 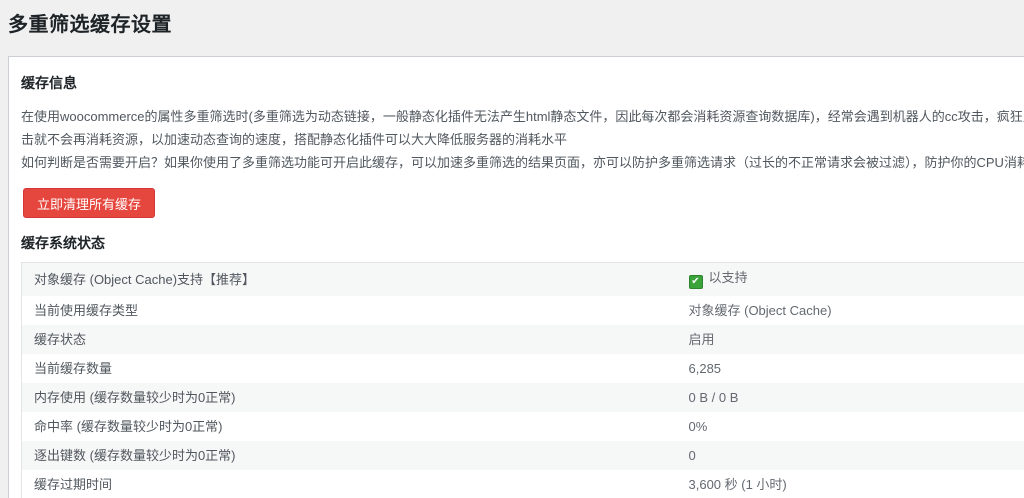 I want to click on table-row: 当前使用缓存类型 对象缓存 (Object Cache), so click(x=522, y=310).